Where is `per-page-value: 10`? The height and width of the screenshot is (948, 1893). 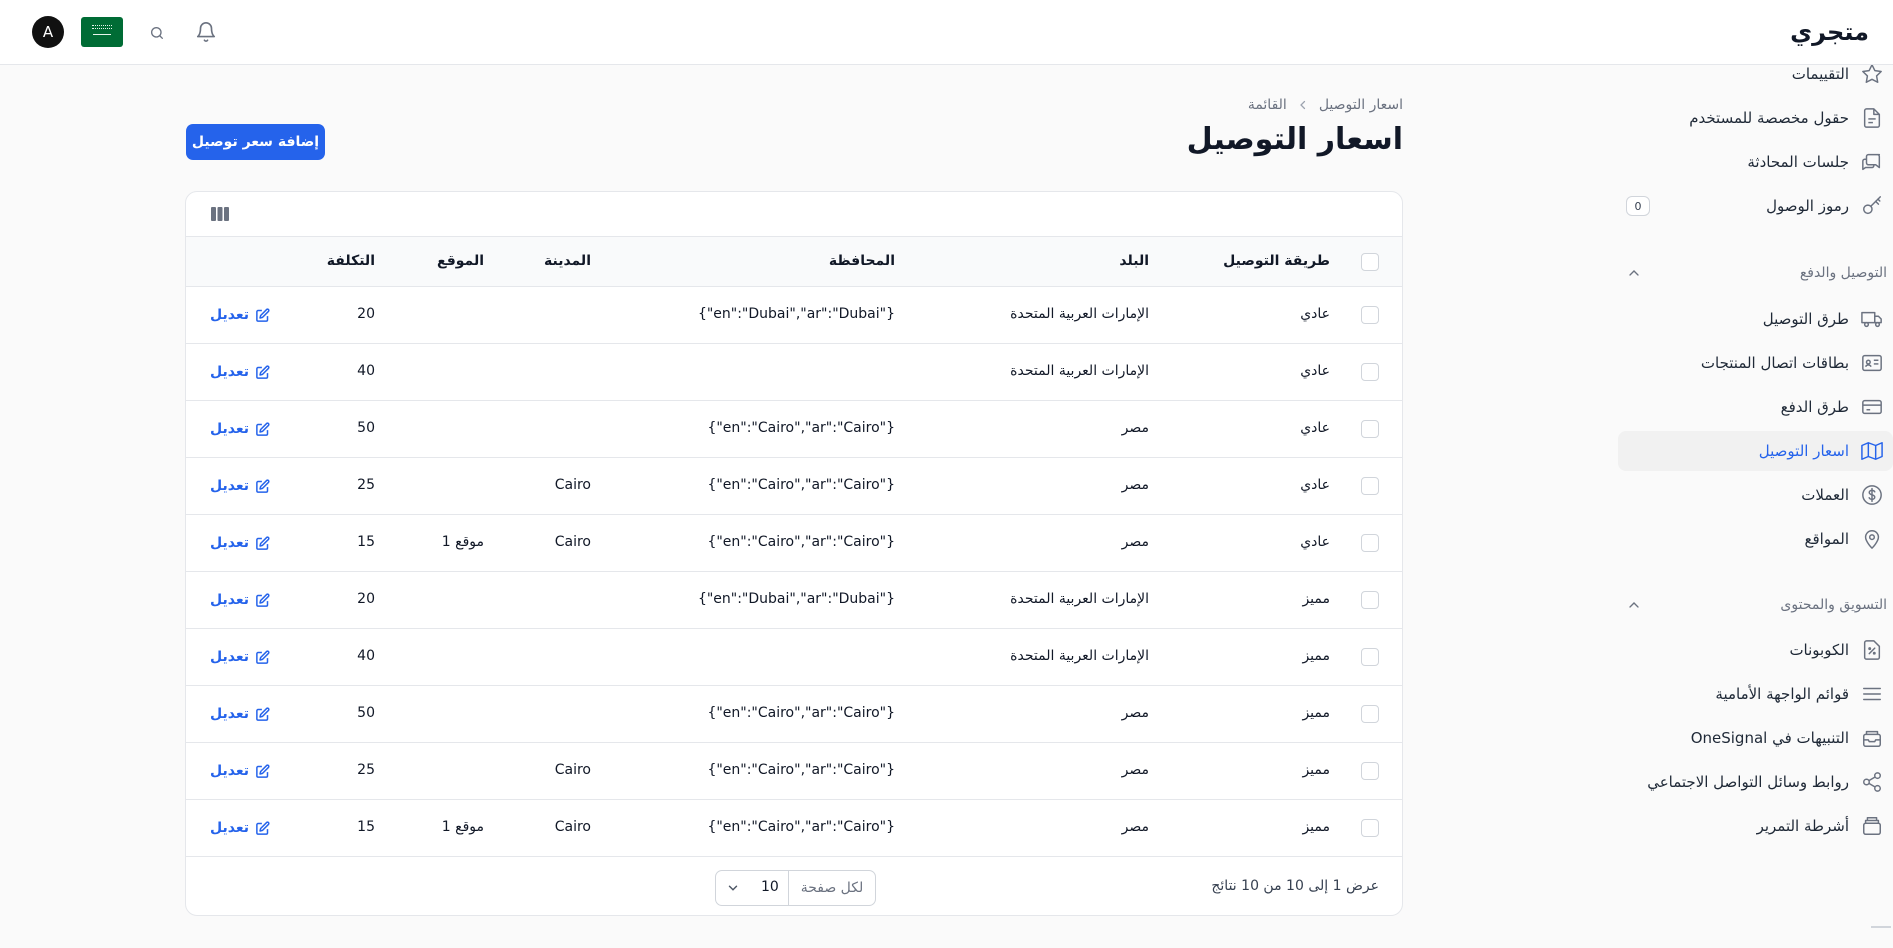
per-page-value: 10 is located at coordinates (770, 887).